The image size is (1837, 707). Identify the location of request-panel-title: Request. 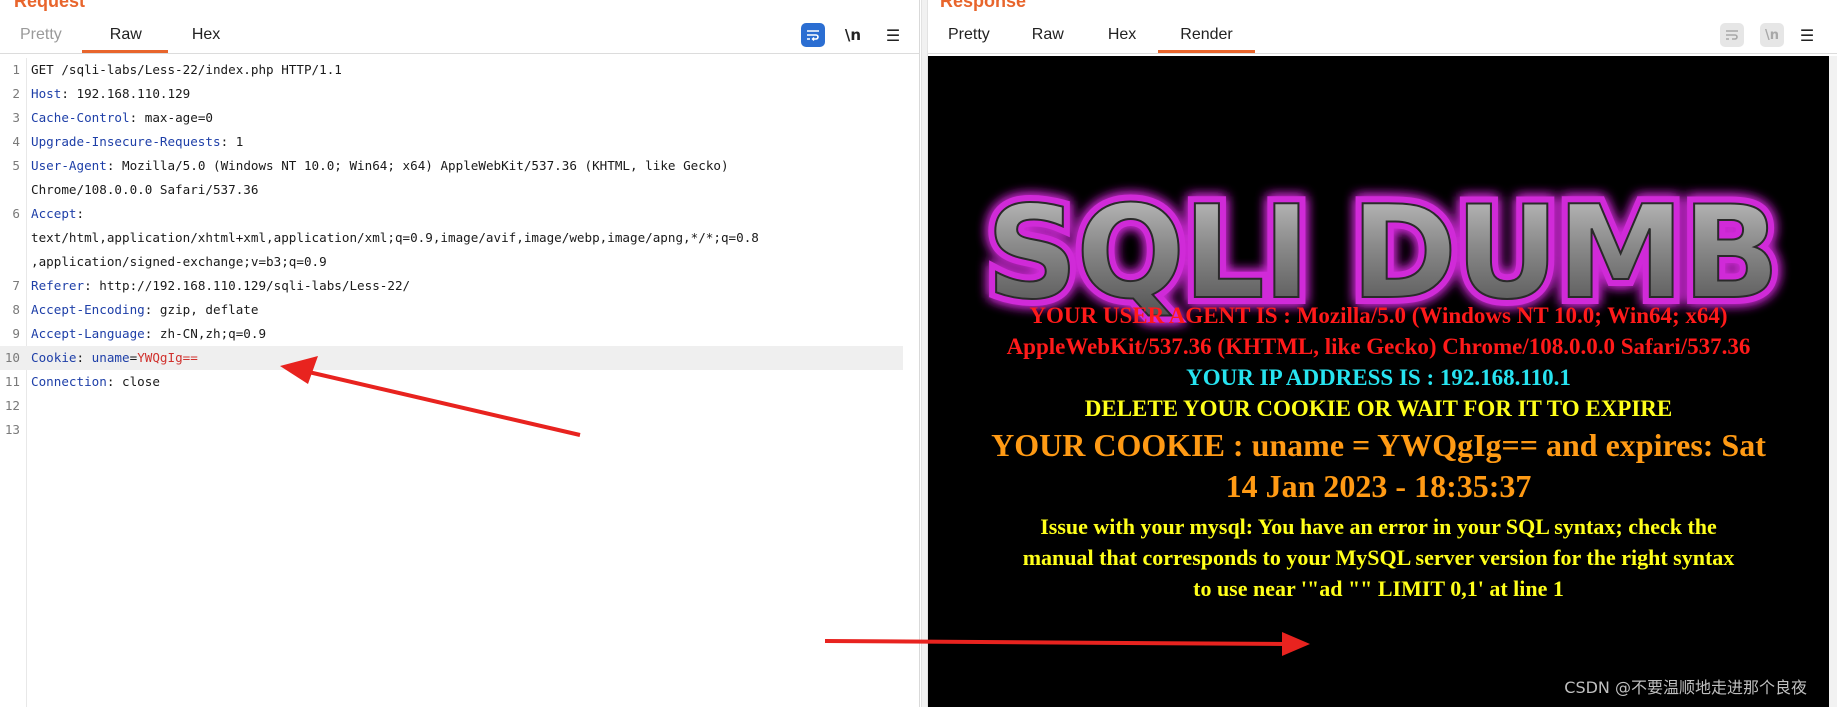
(50, 5).